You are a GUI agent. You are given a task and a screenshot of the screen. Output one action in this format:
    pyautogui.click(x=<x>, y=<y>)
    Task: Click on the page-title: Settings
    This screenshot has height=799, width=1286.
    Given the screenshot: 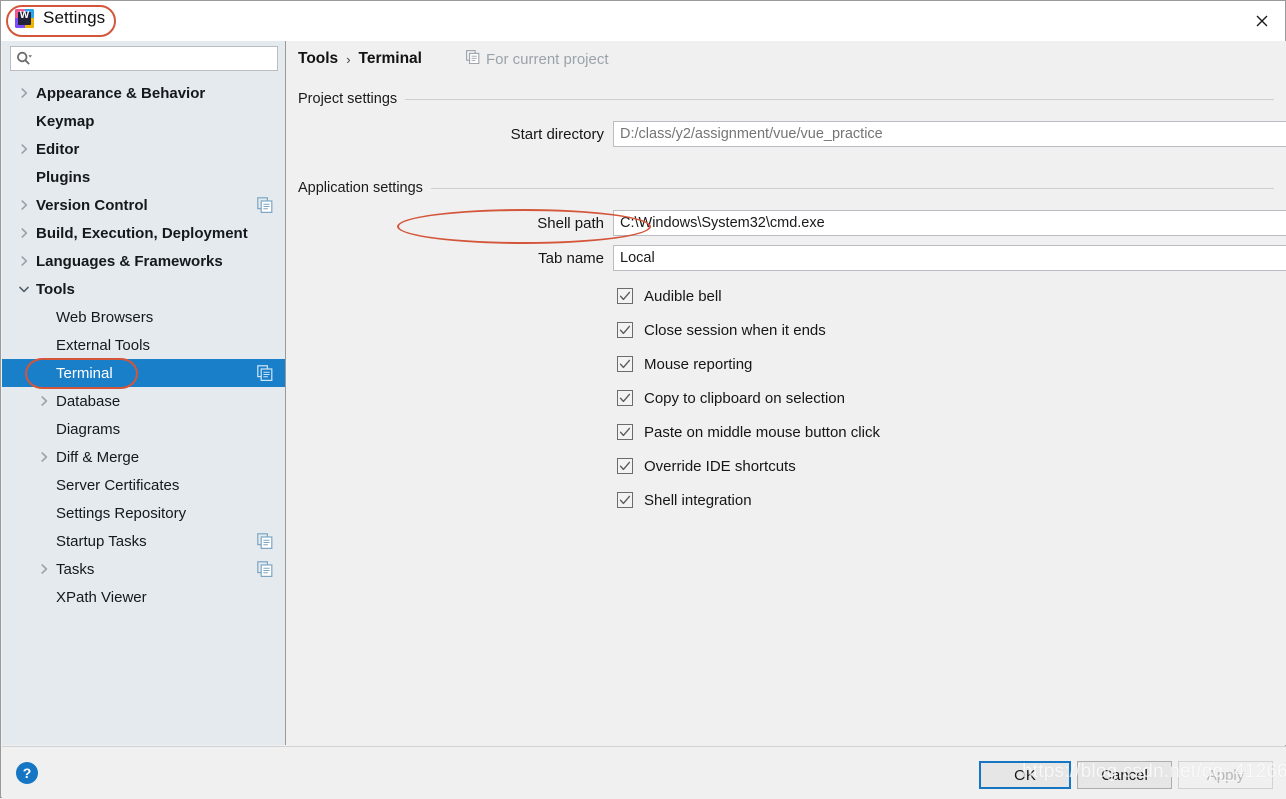 What is the action you would take?
    pyautogui.click(x=74, y=17)
    